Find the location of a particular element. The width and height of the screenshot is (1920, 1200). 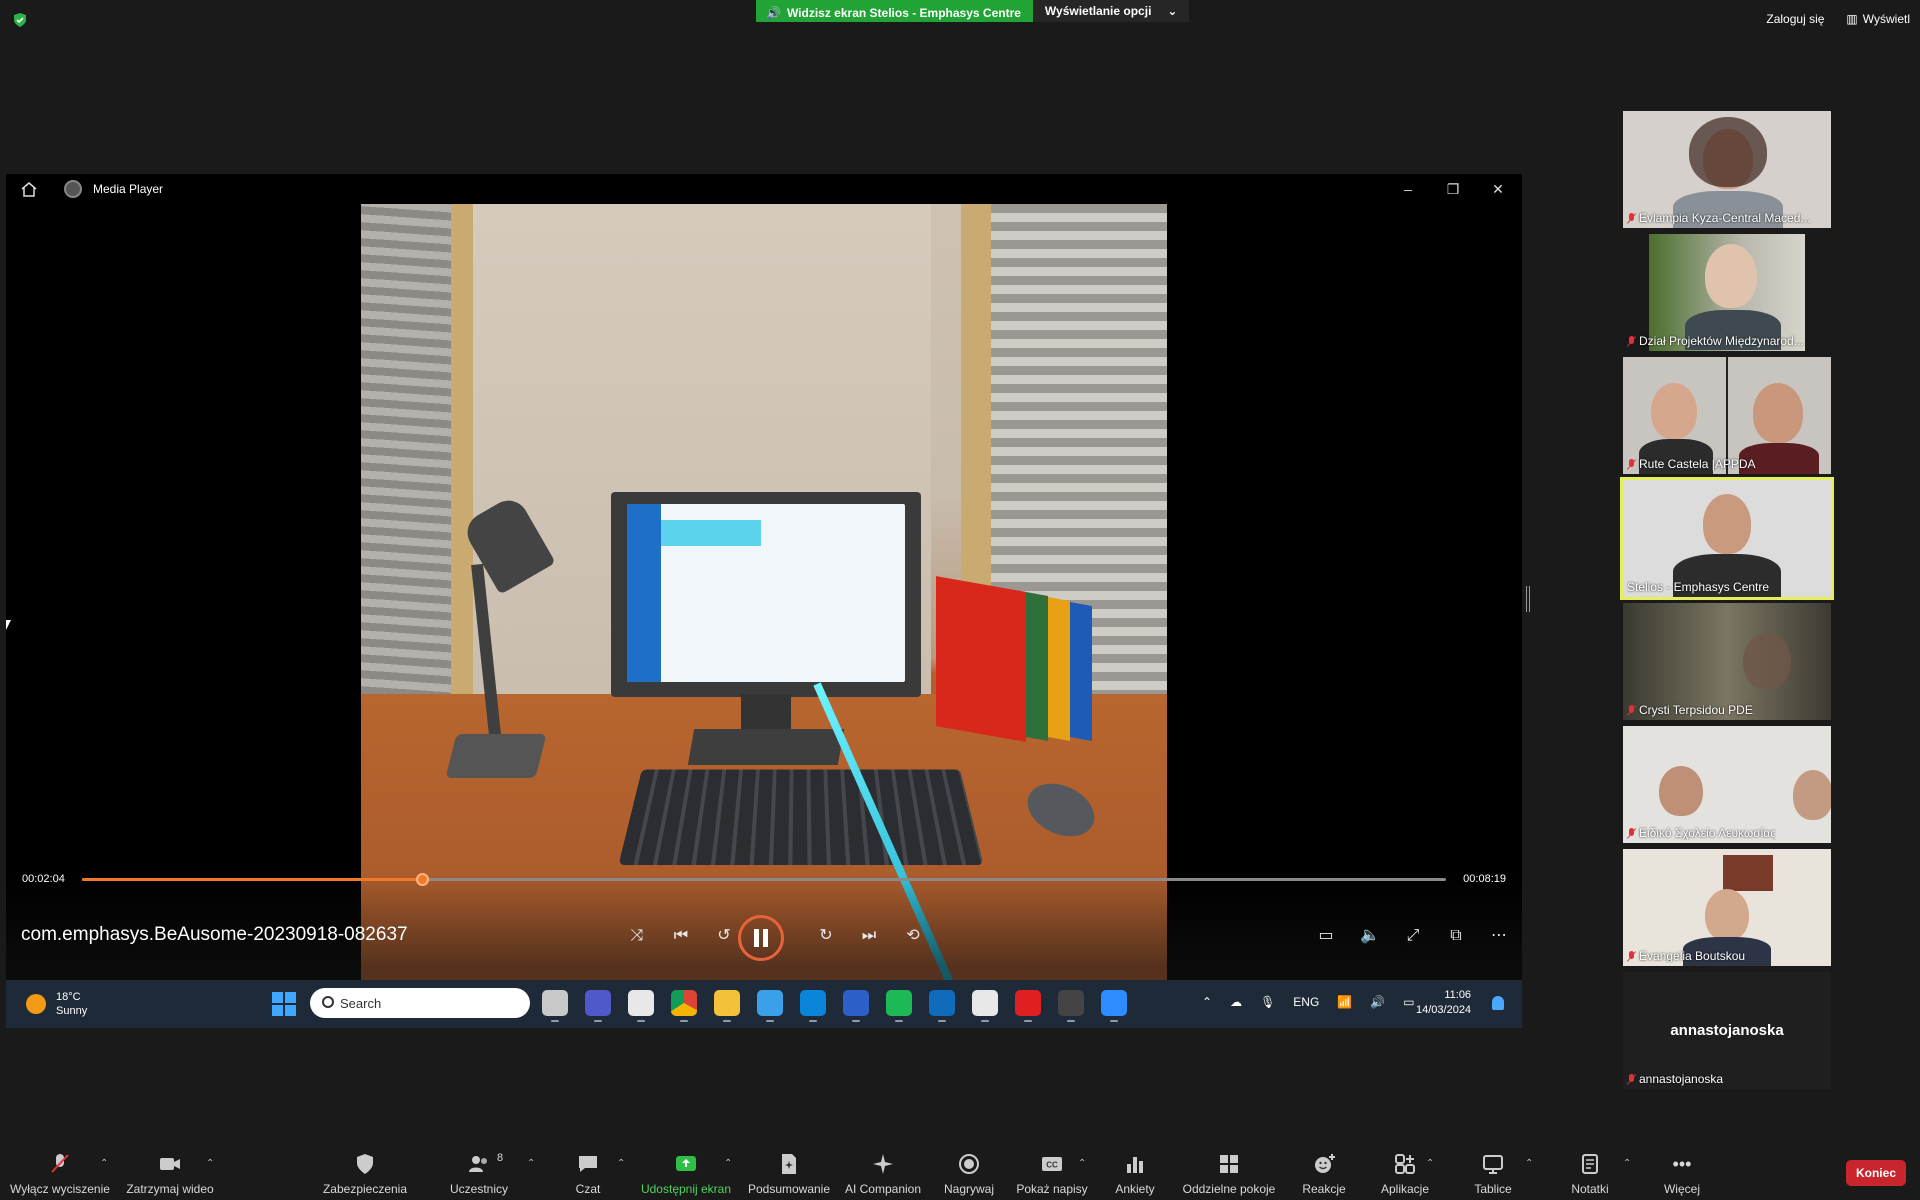

stop-video-button: Zatrzymaj wideo is located at coordinates (170, 1171).